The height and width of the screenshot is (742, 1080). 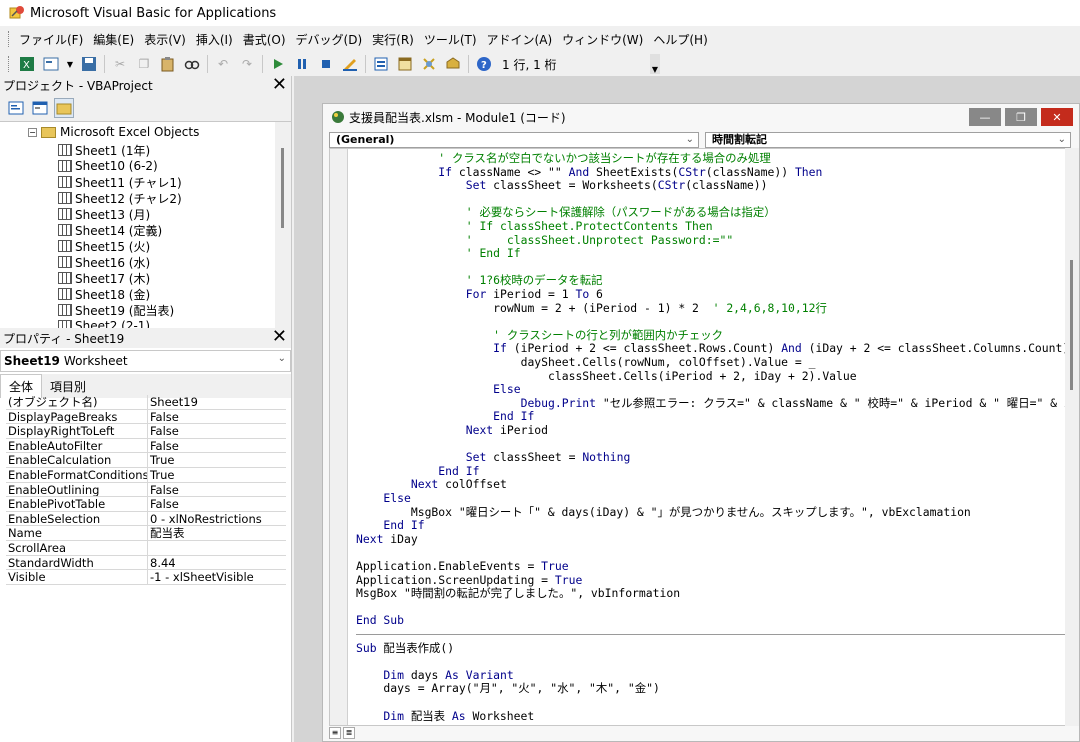 What do you see at coordinates (146, 446) in the screenshot?
I see `property-row: EnableAutoFilter False` at bounding box center [146, 446].